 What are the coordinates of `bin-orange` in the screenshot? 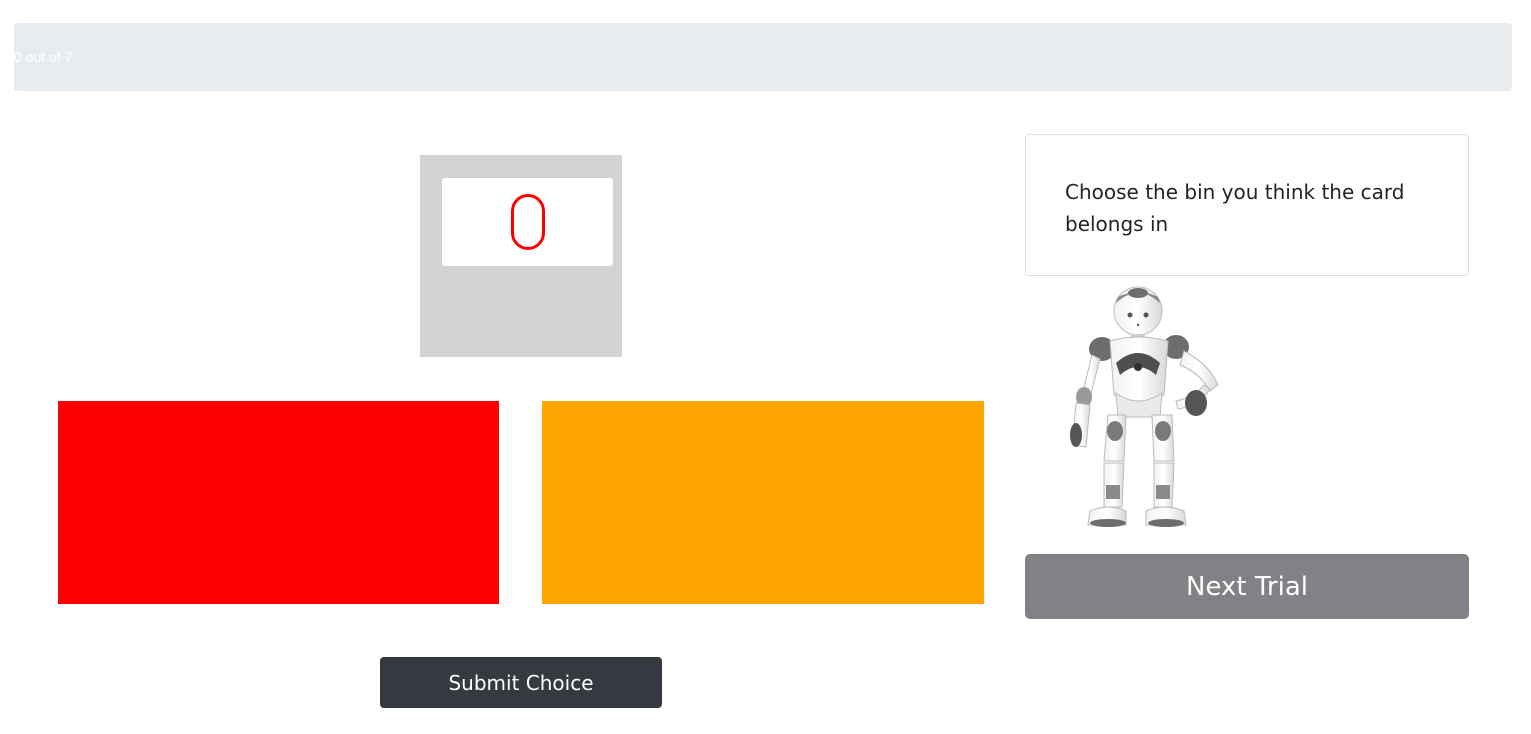 It's located at (763, 502).